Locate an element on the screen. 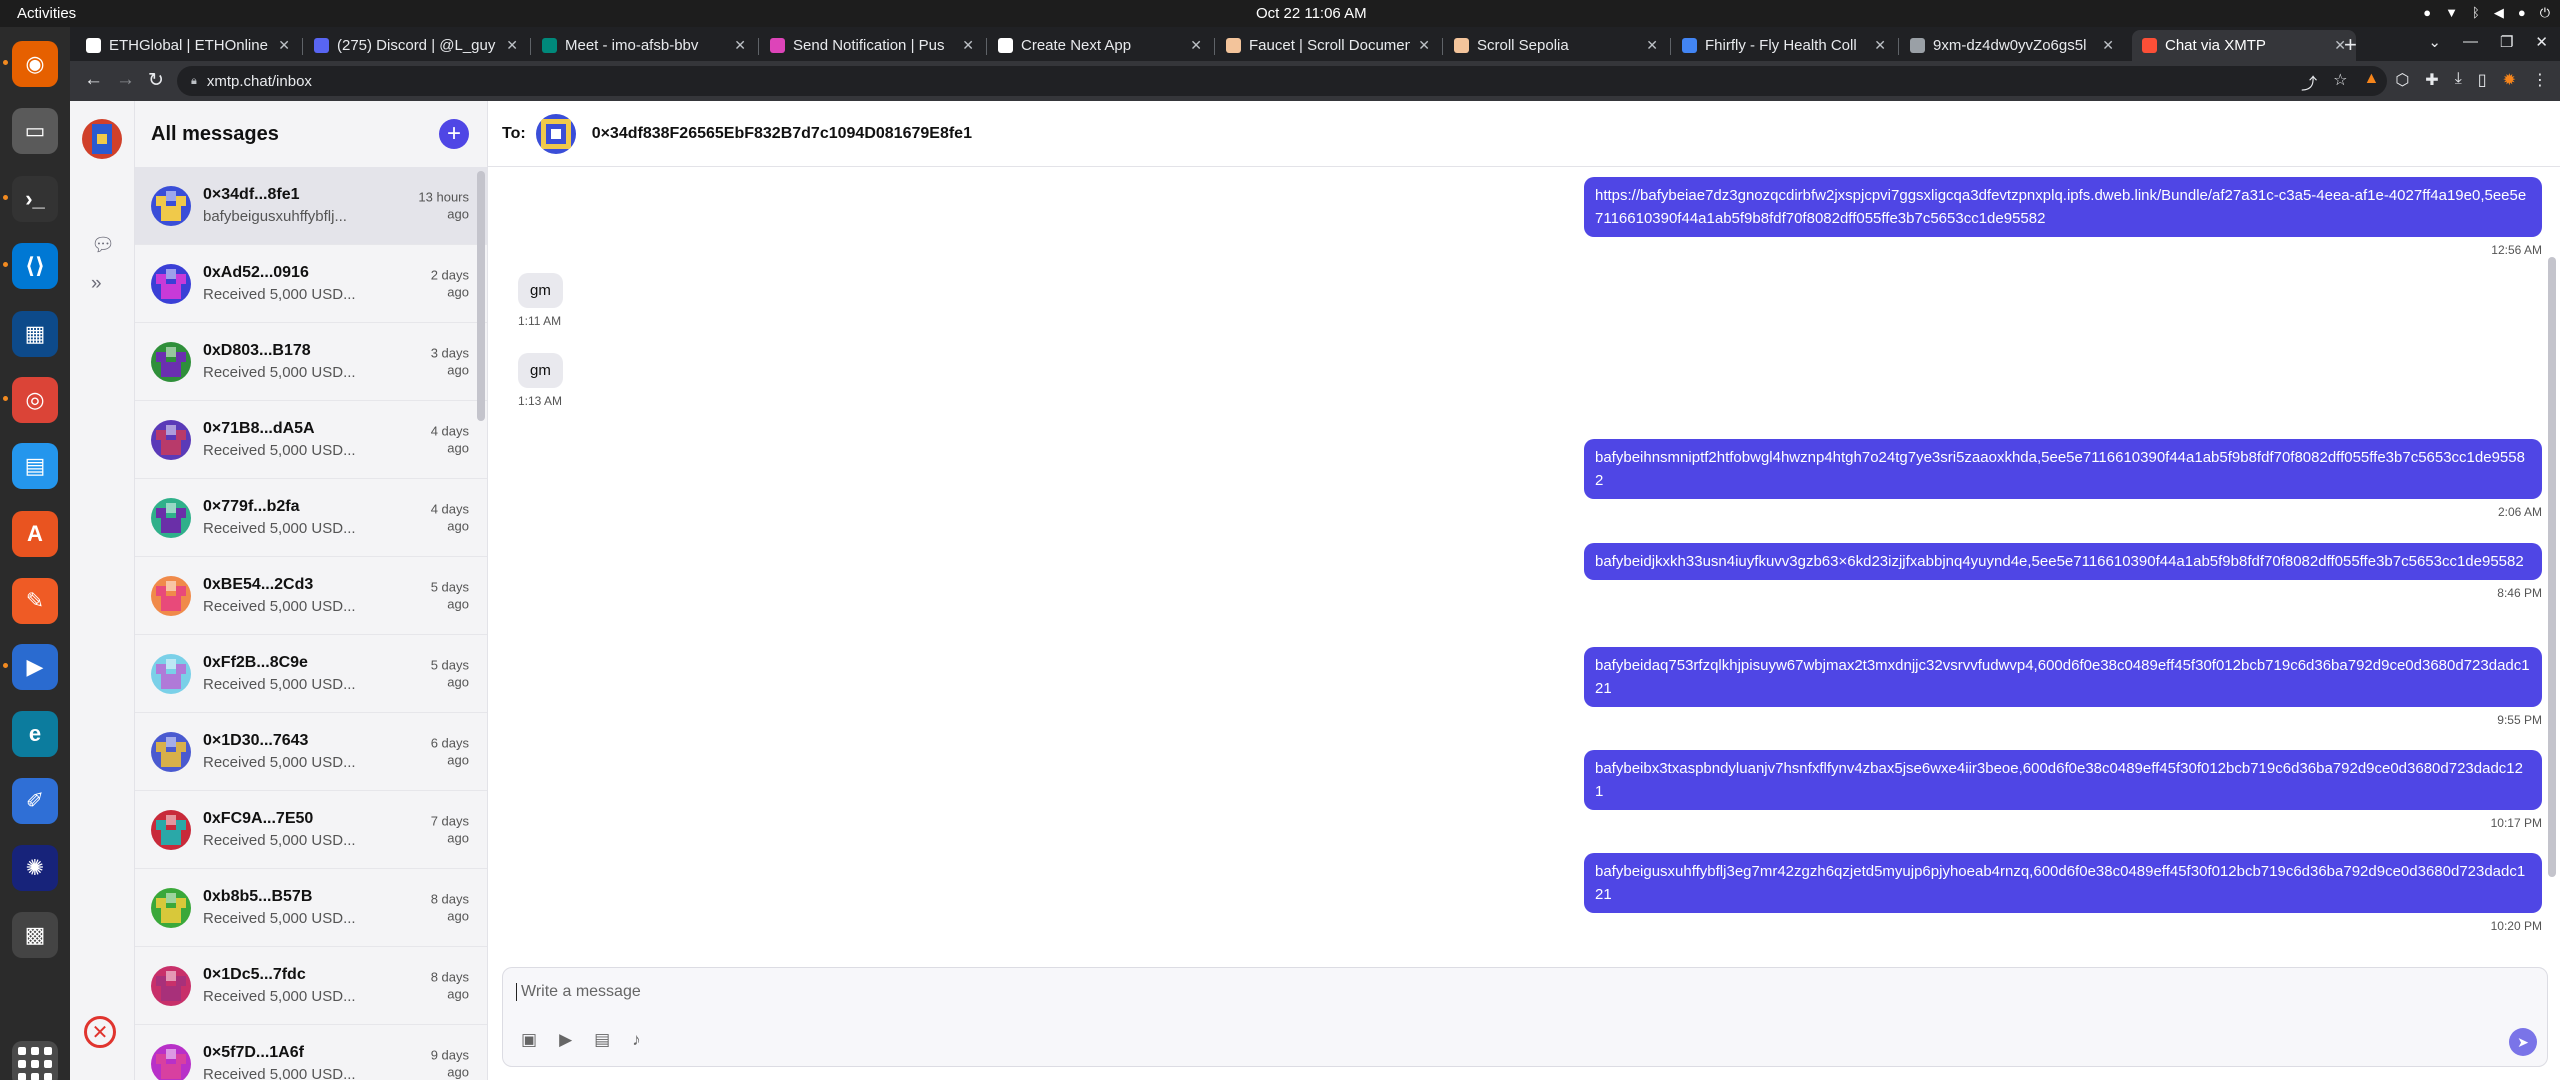 Image resolution: width=2560 pixels, height=1080 pixels. vscode-icon: ⟨⟩ is located at coordinates (30, 266).